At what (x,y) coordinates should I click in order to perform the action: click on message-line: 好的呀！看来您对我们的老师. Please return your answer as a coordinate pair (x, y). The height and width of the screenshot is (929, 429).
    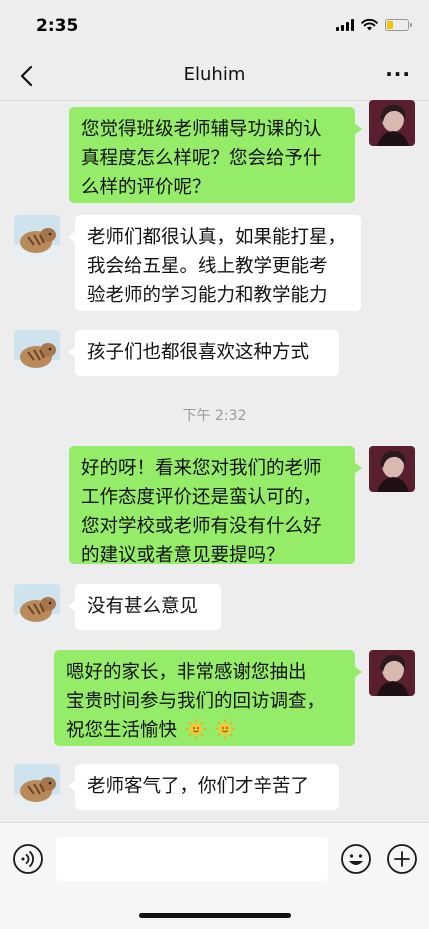
    Looking at the image, I should click on (201, 468).